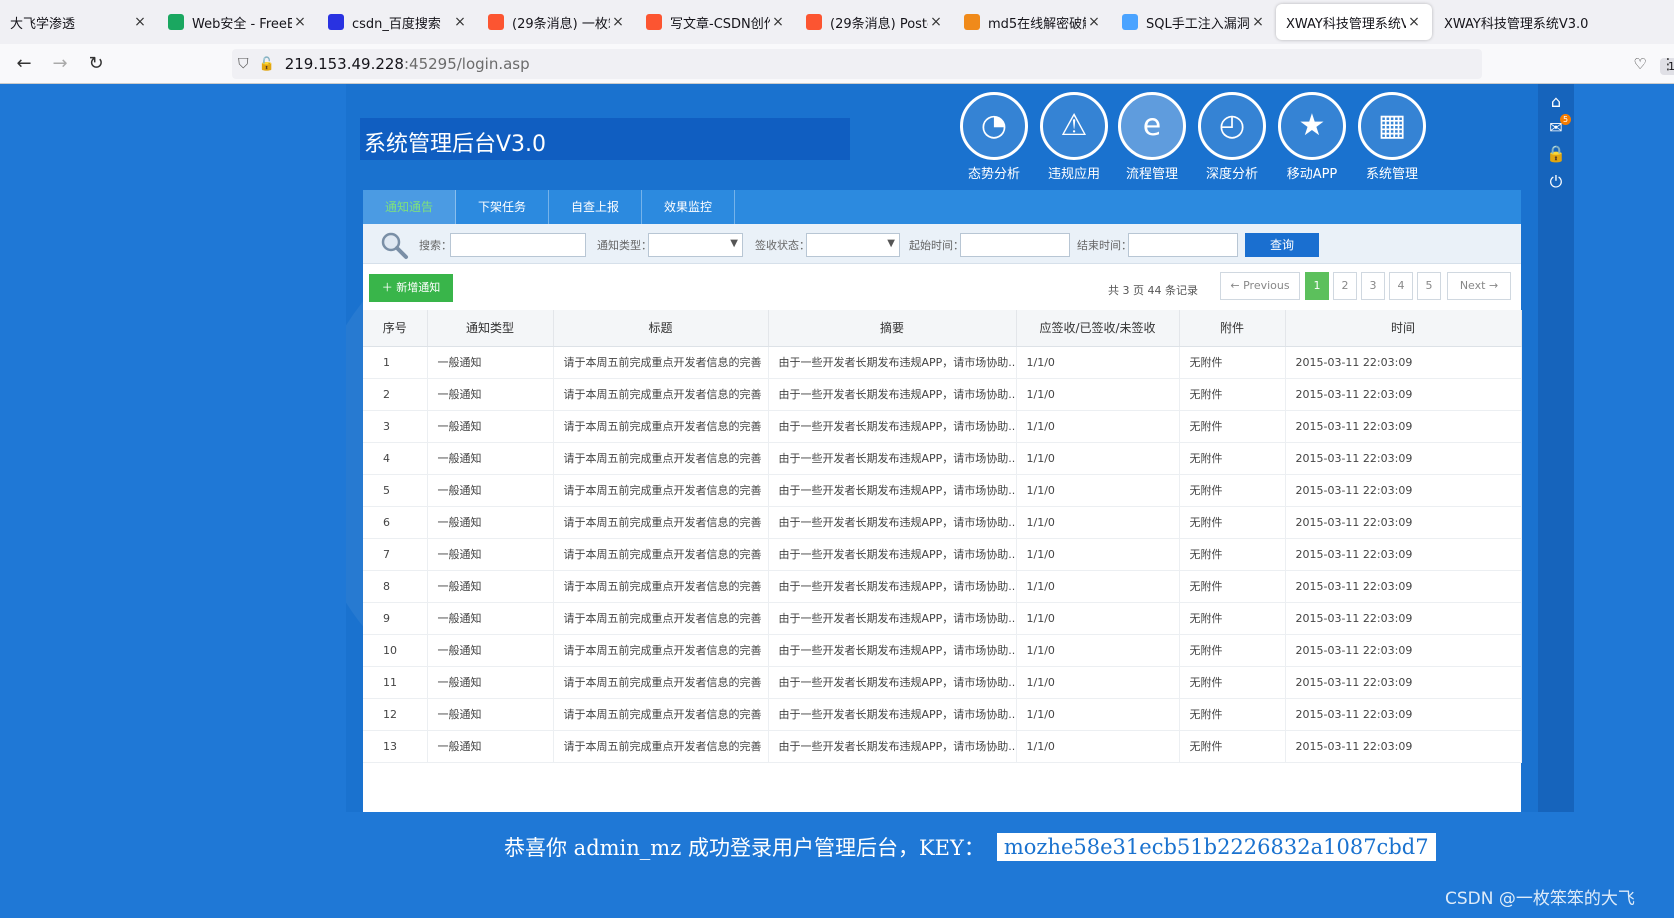 This screenshot has width=1674, height=918. I want to click on table-header-row: 序号 通知类型 标题 摘要 应签收/已签收/未签收 附件 时间, so click(942, 328).